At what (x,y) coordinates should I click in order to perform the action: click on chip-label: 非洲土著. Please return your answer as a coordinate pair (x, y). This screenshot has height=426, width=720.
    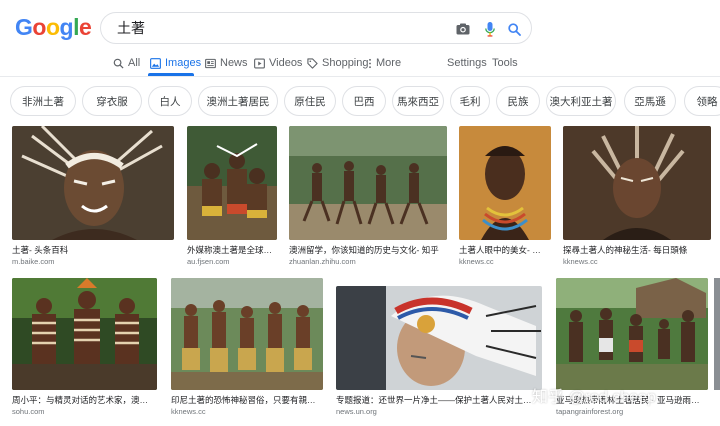
    Looking at the image, I should click on (43, 101).